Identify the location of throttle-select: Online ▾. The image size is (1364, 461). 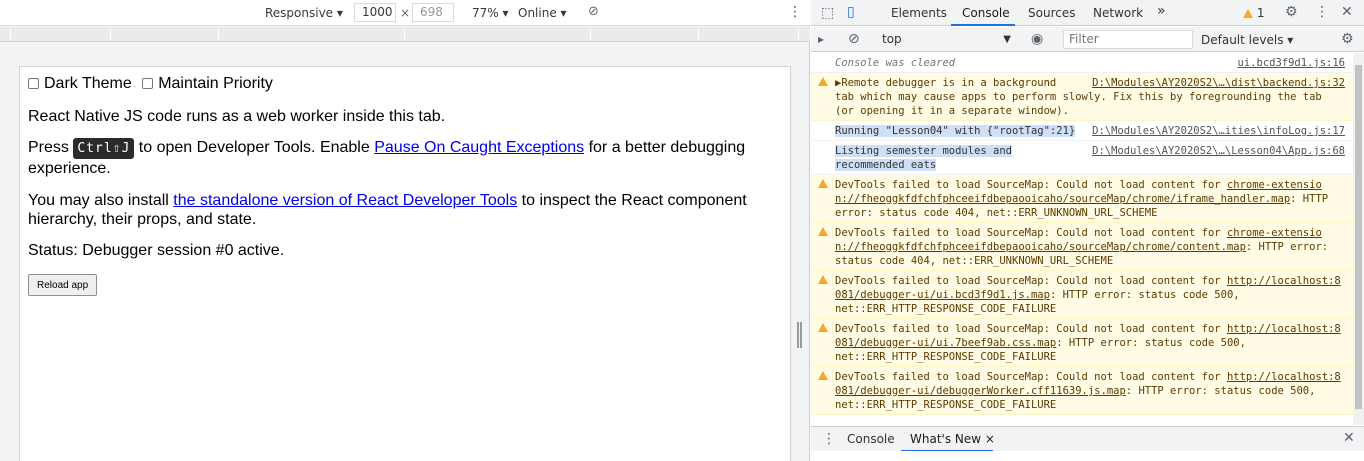
(542, 13).